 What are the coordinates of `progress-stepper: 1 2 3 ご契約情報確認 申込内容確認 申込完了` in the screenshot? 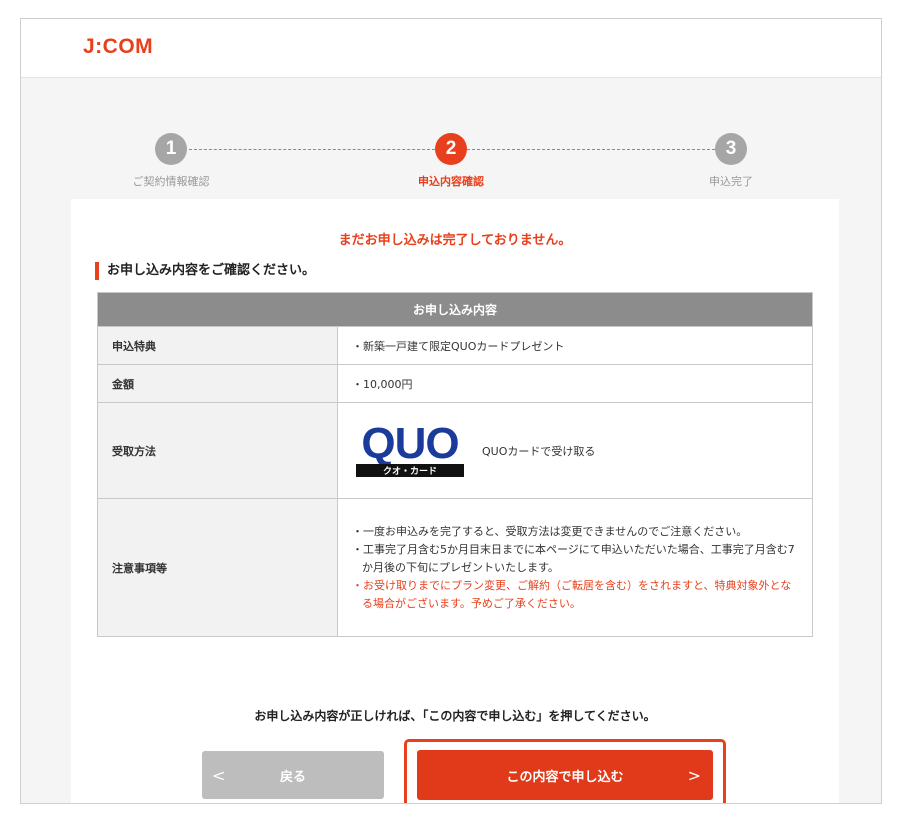 It's located at (451, 137).